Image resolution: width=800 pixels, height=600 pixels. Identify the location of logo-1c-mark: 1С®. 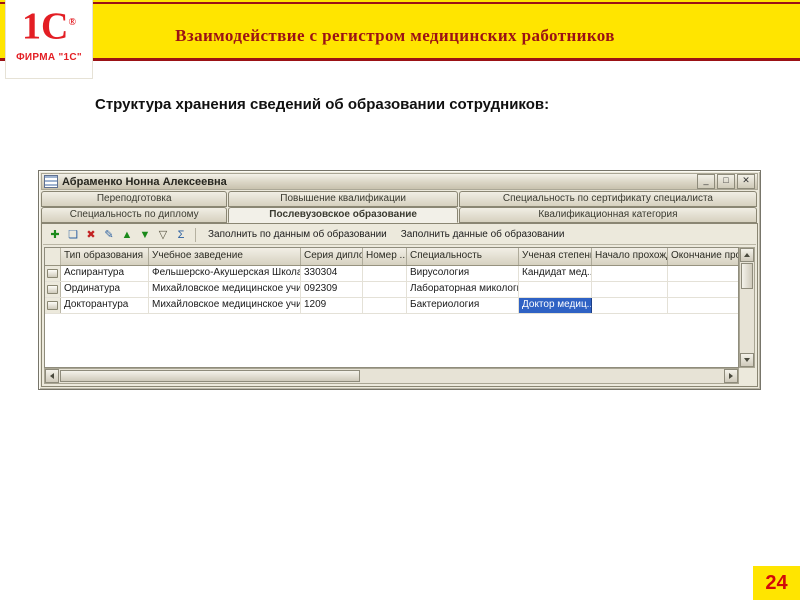
(49, 25).